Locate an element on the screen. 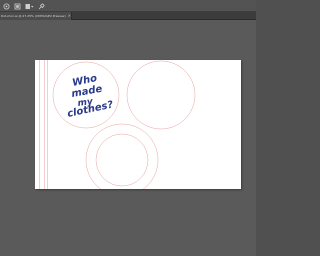 This screenshot has width=320, height=256. options-bar is located at coordinates (128, 6).